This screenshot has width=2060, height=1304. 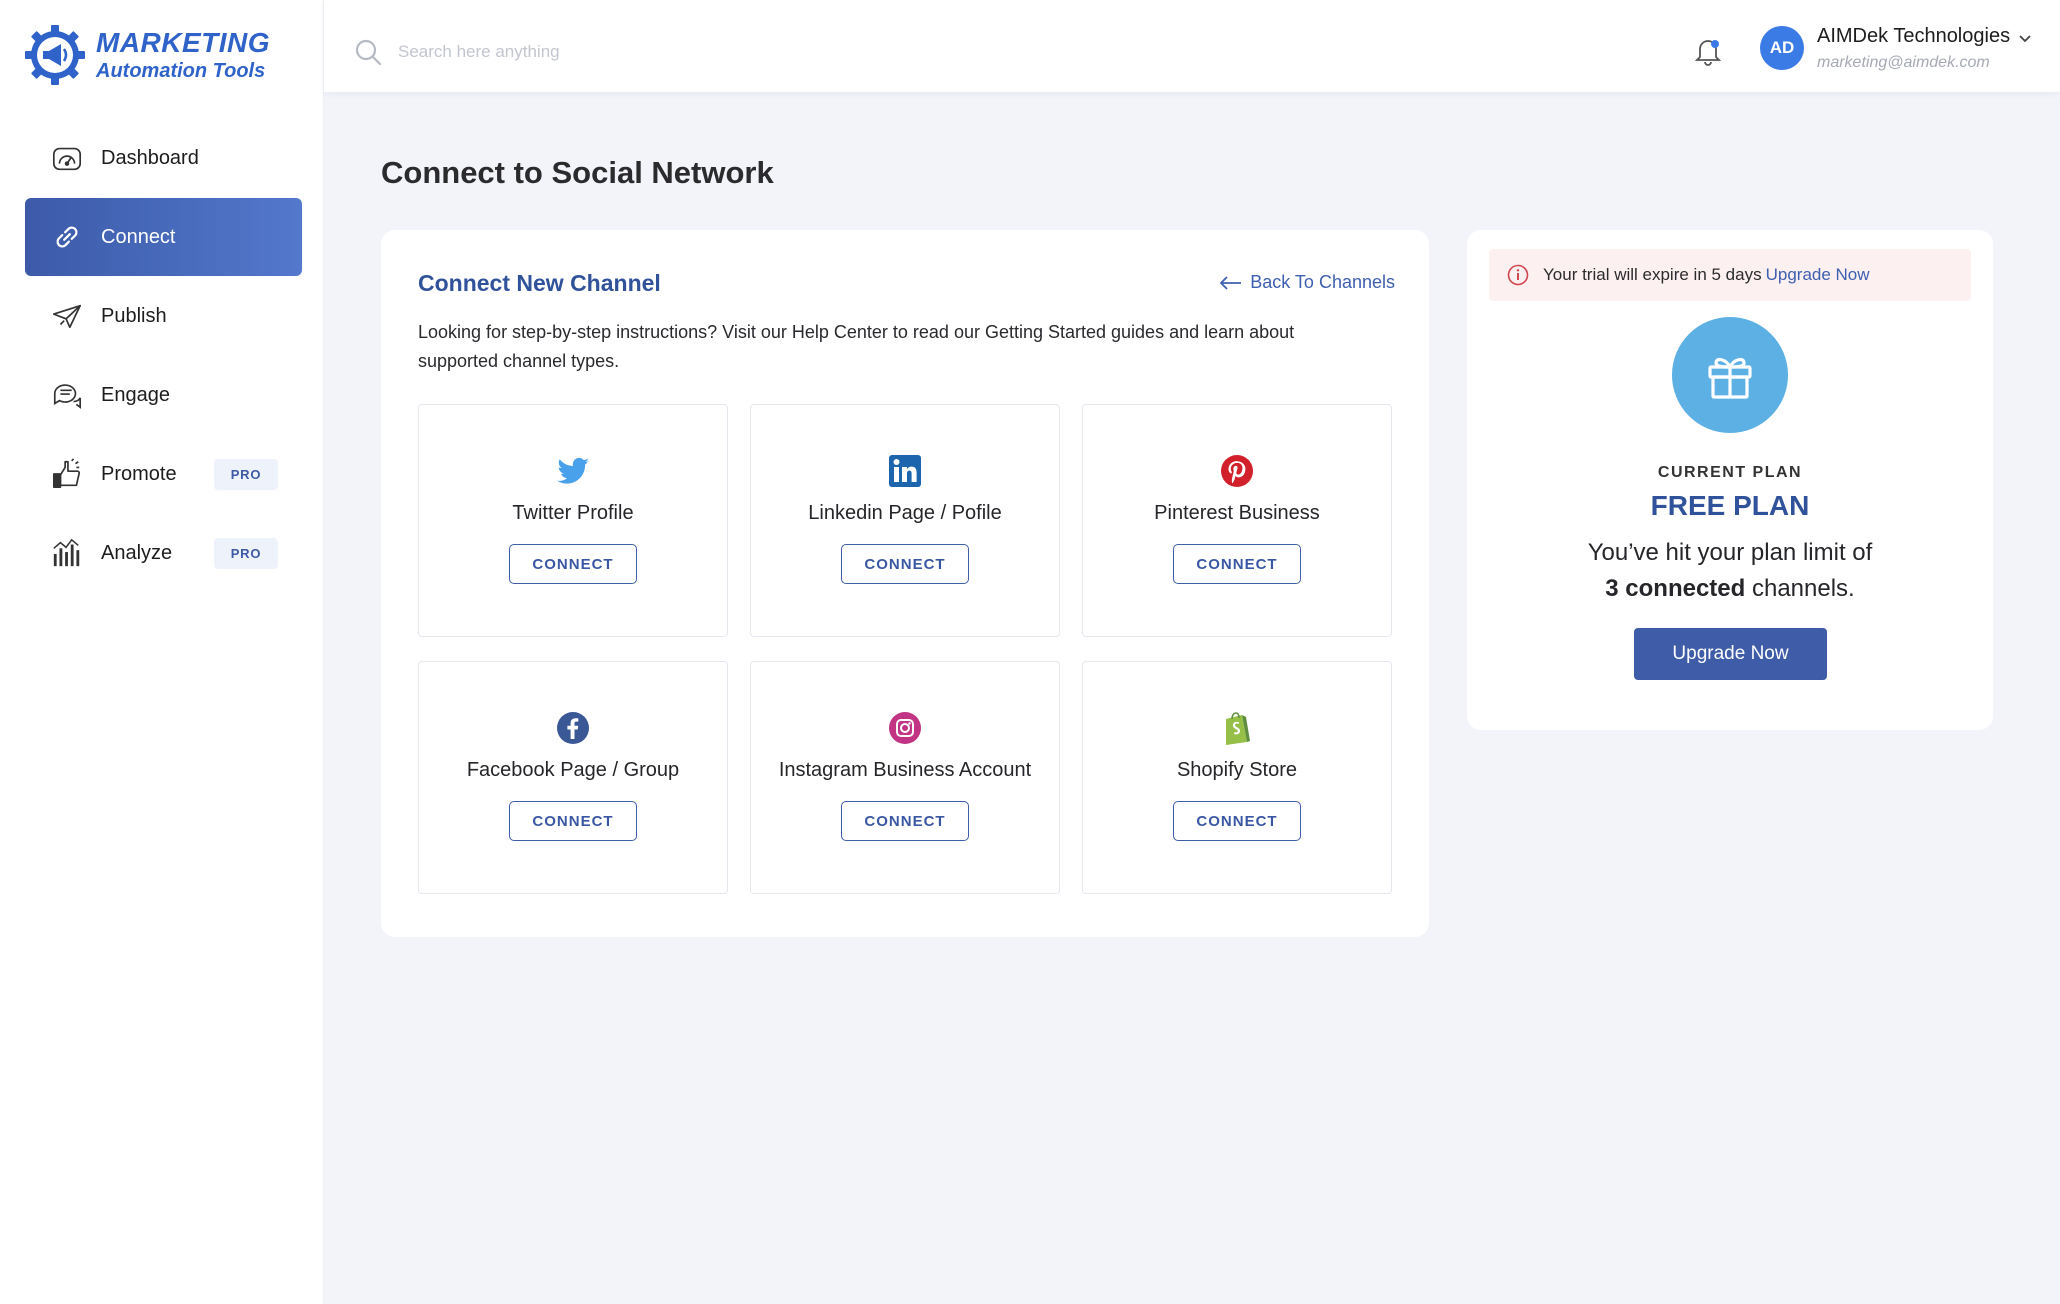 I want to click on sidebar-item-label: Publish, so click(x=134, y=315).